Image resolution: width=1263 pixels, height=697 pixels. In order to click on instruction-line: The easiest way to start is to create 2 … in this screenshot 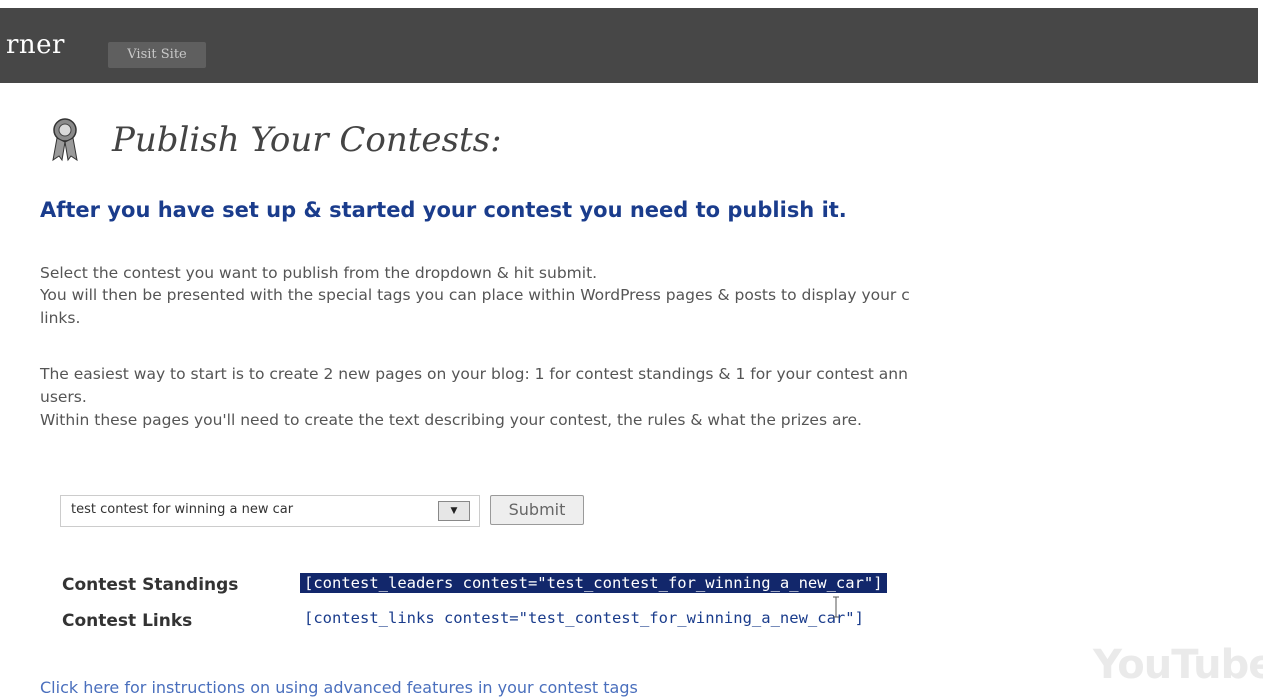, I will do `click(474, 374)`.